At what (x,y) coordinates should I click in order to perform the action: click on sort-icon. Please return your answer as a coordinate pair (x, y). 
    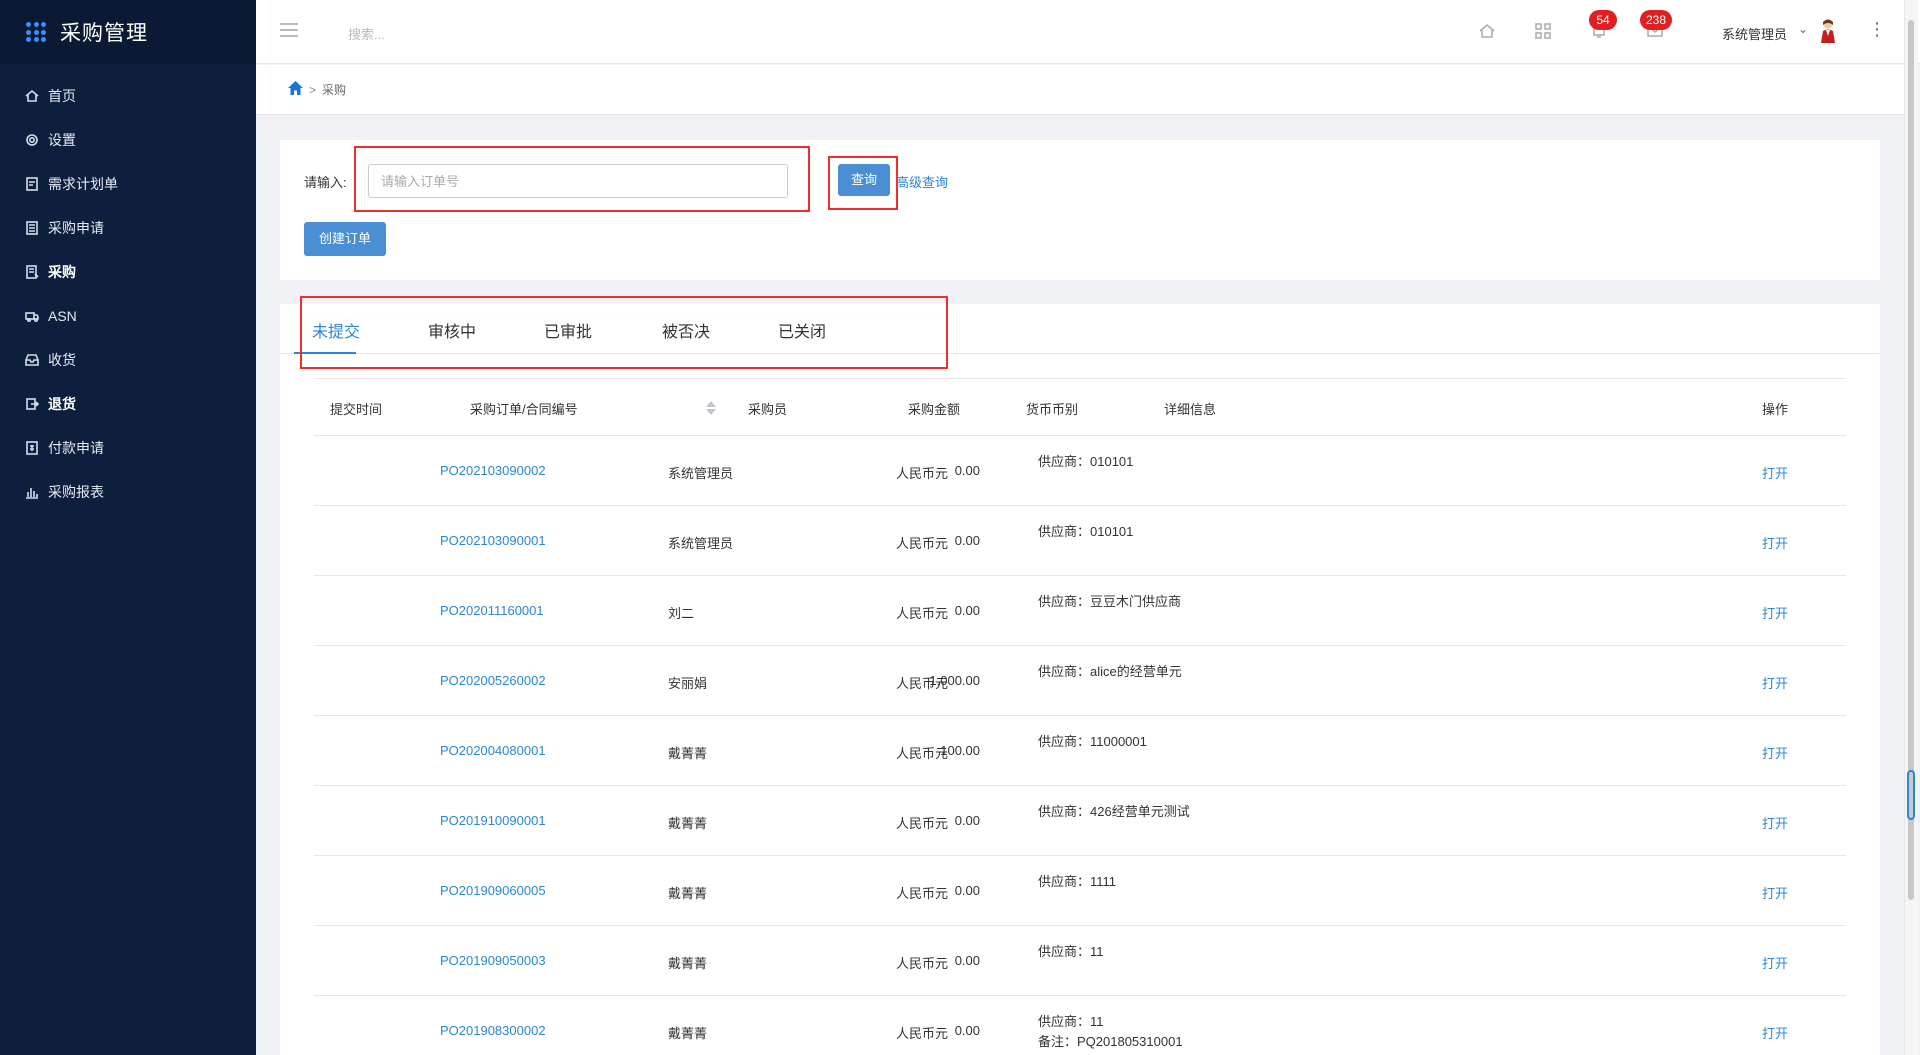
    Looking at the image, I should click on (711, 409).